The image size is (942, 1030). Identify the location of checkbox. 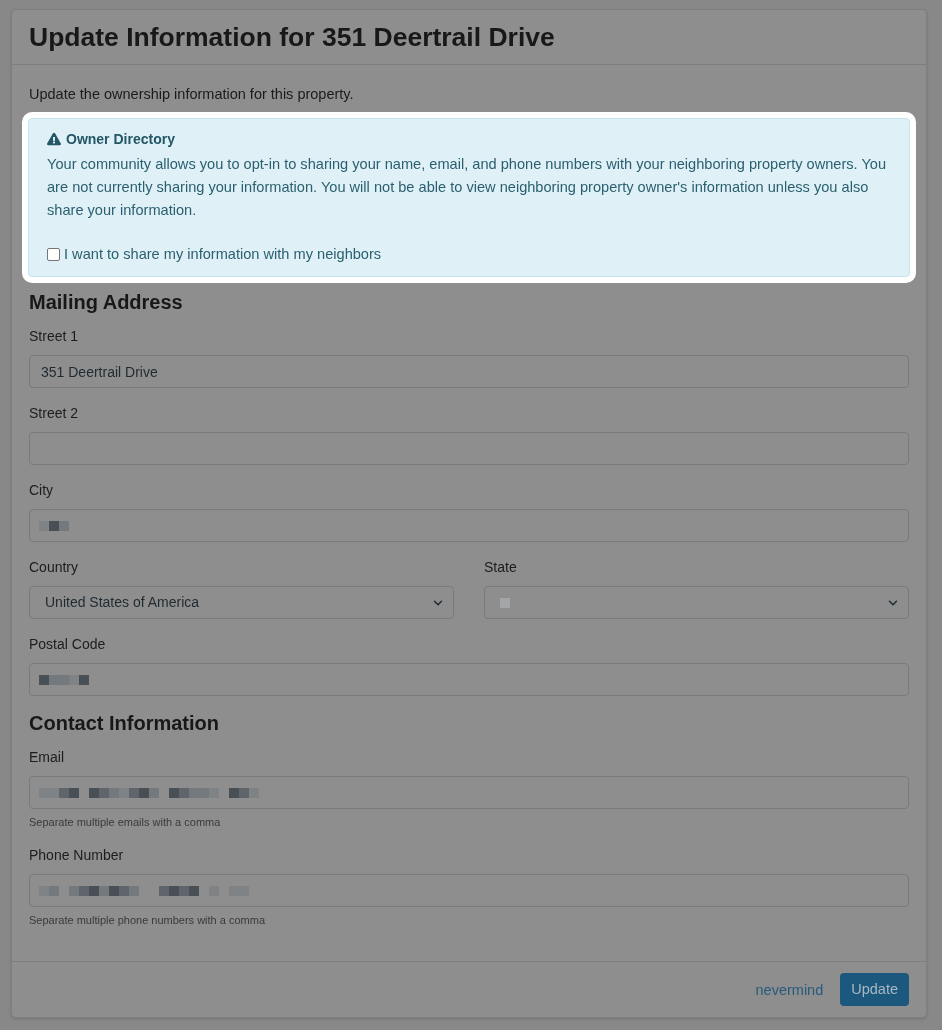
(53, 254).